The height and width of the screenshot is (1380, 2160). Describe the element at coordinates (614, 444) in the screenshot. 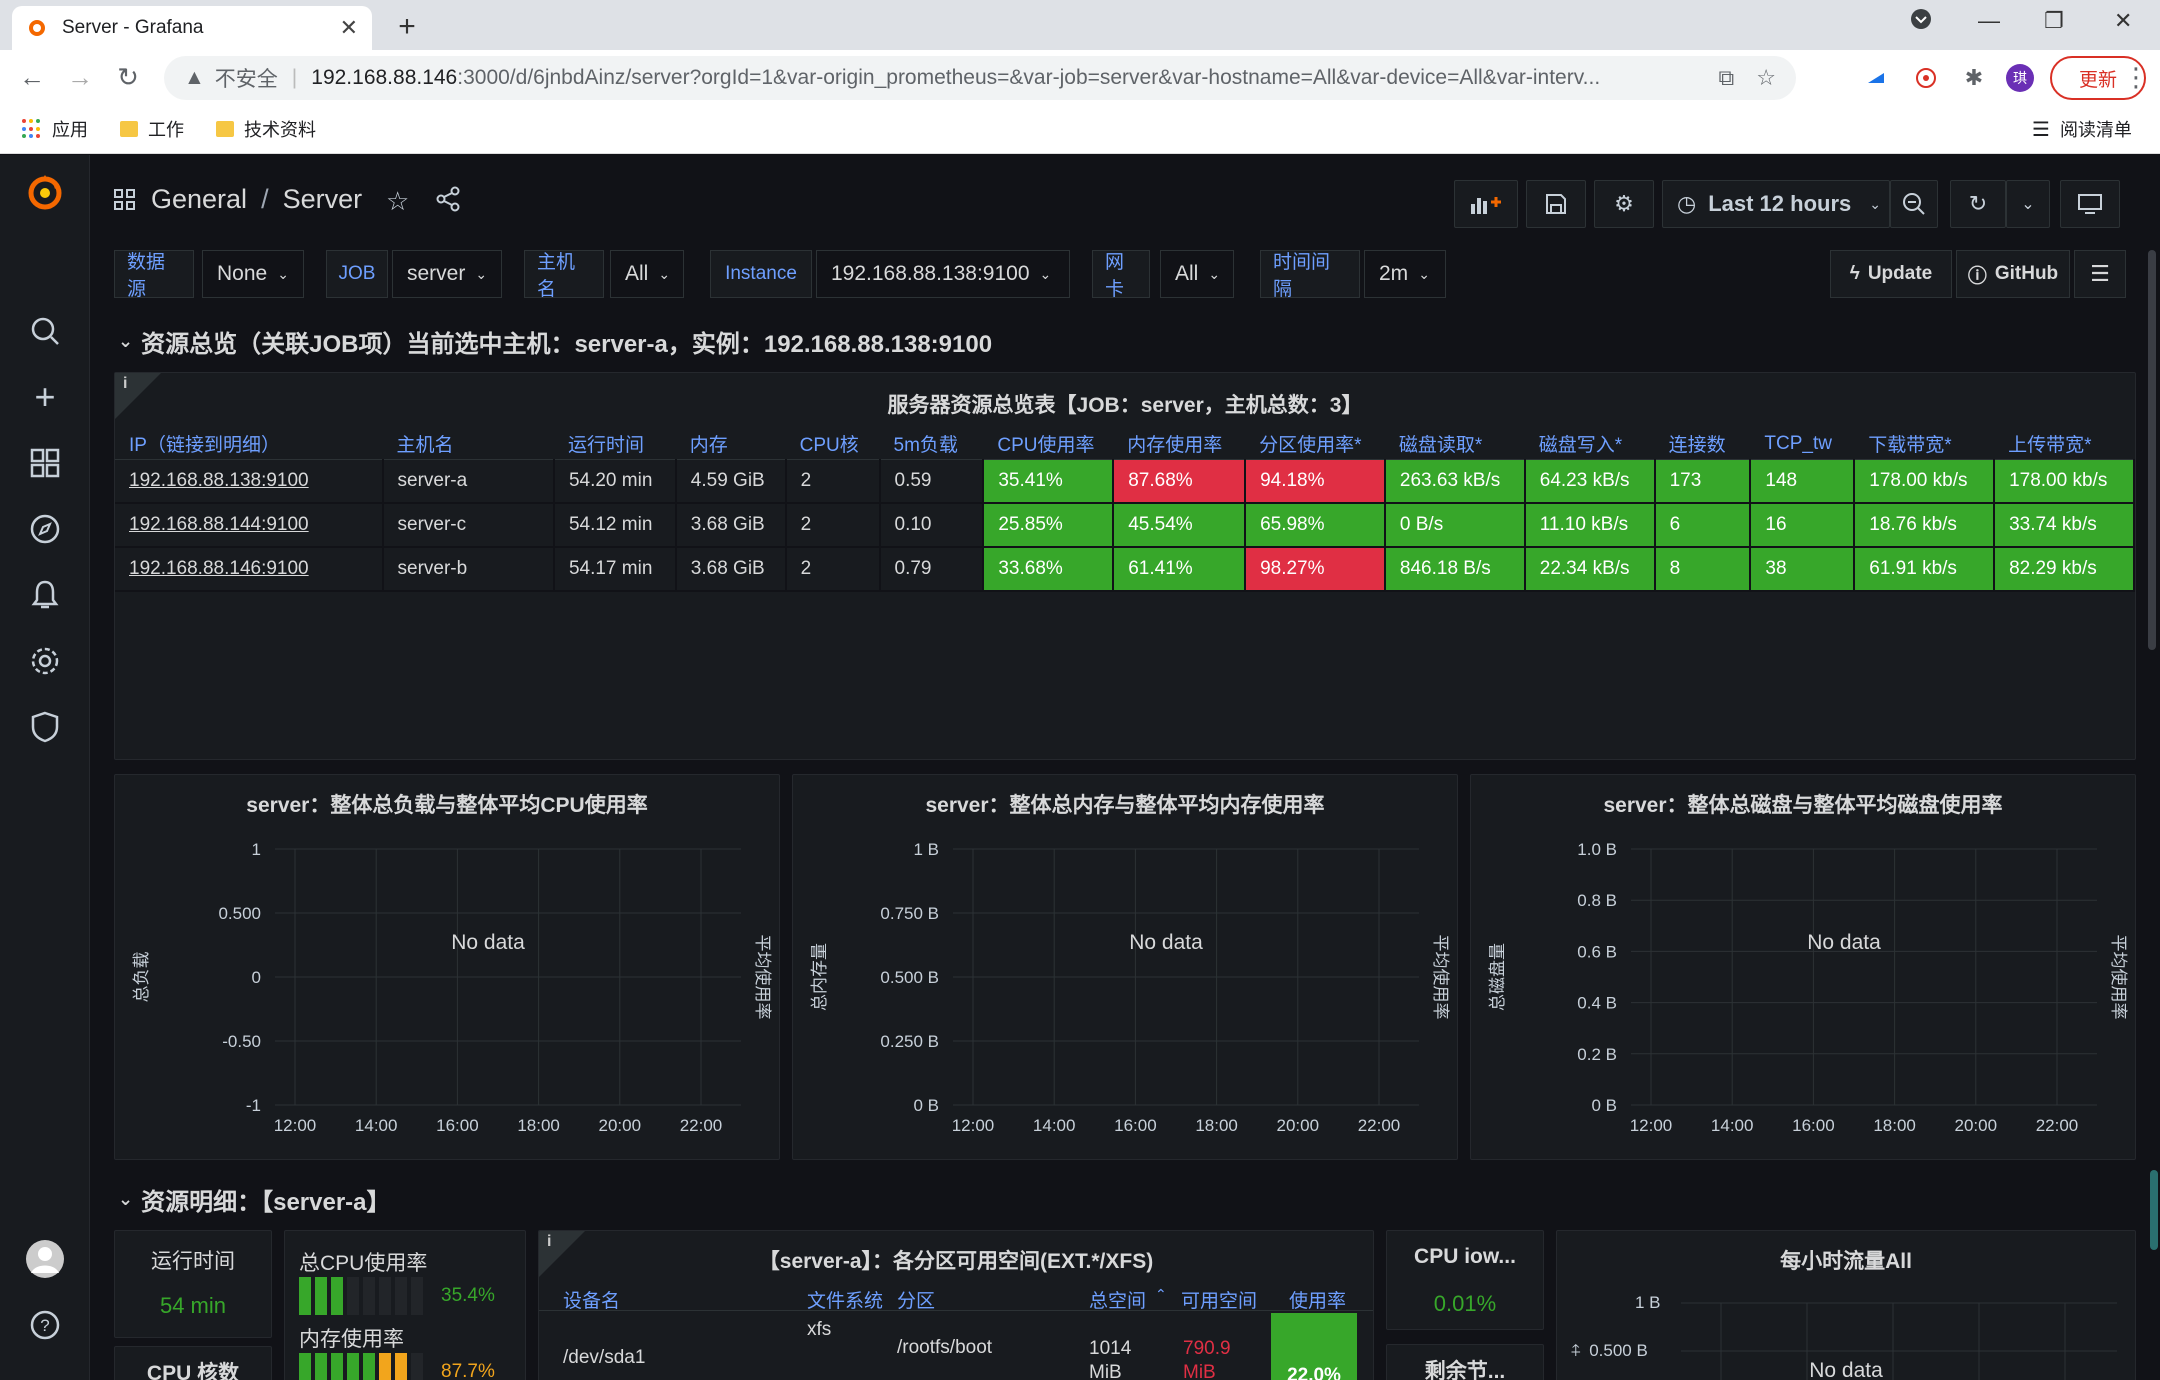

I see `table-column-header: 运行时间` at that location.